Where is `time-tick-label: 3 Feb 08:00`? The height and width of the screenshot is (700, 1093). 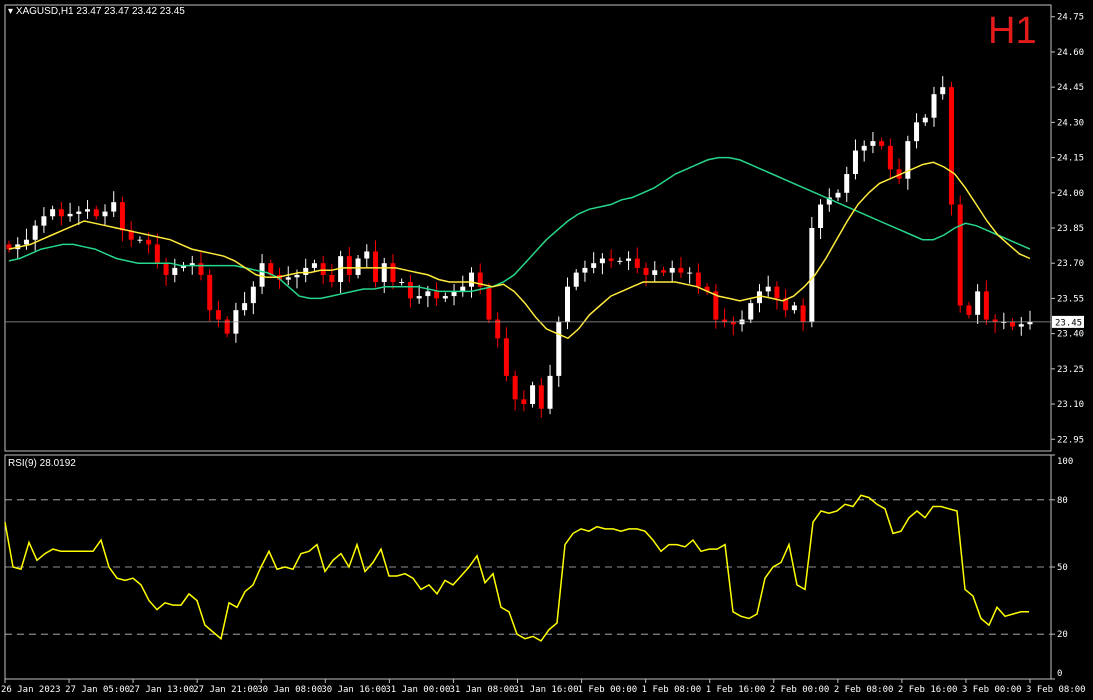
time-tick-label: 3 Feb 08:00 is located at coordinates (1056, 690).